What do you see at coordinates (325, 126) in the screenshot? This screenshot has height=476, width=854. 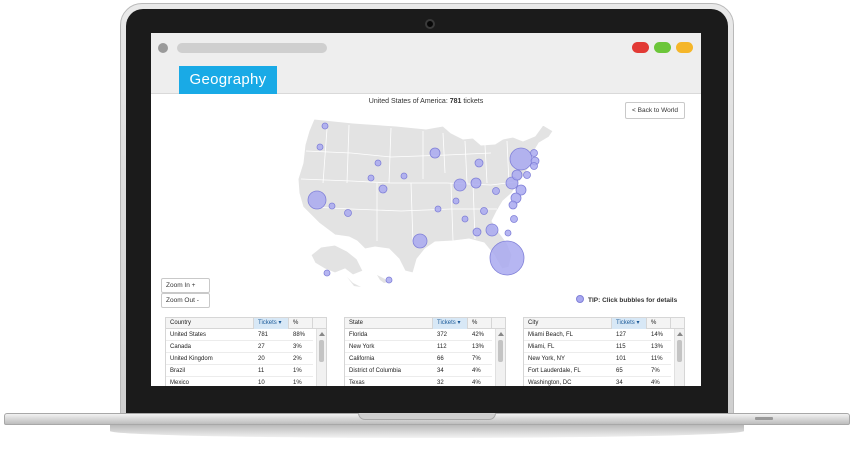 I see `bubble-washington` at bounding box center [325, 126].